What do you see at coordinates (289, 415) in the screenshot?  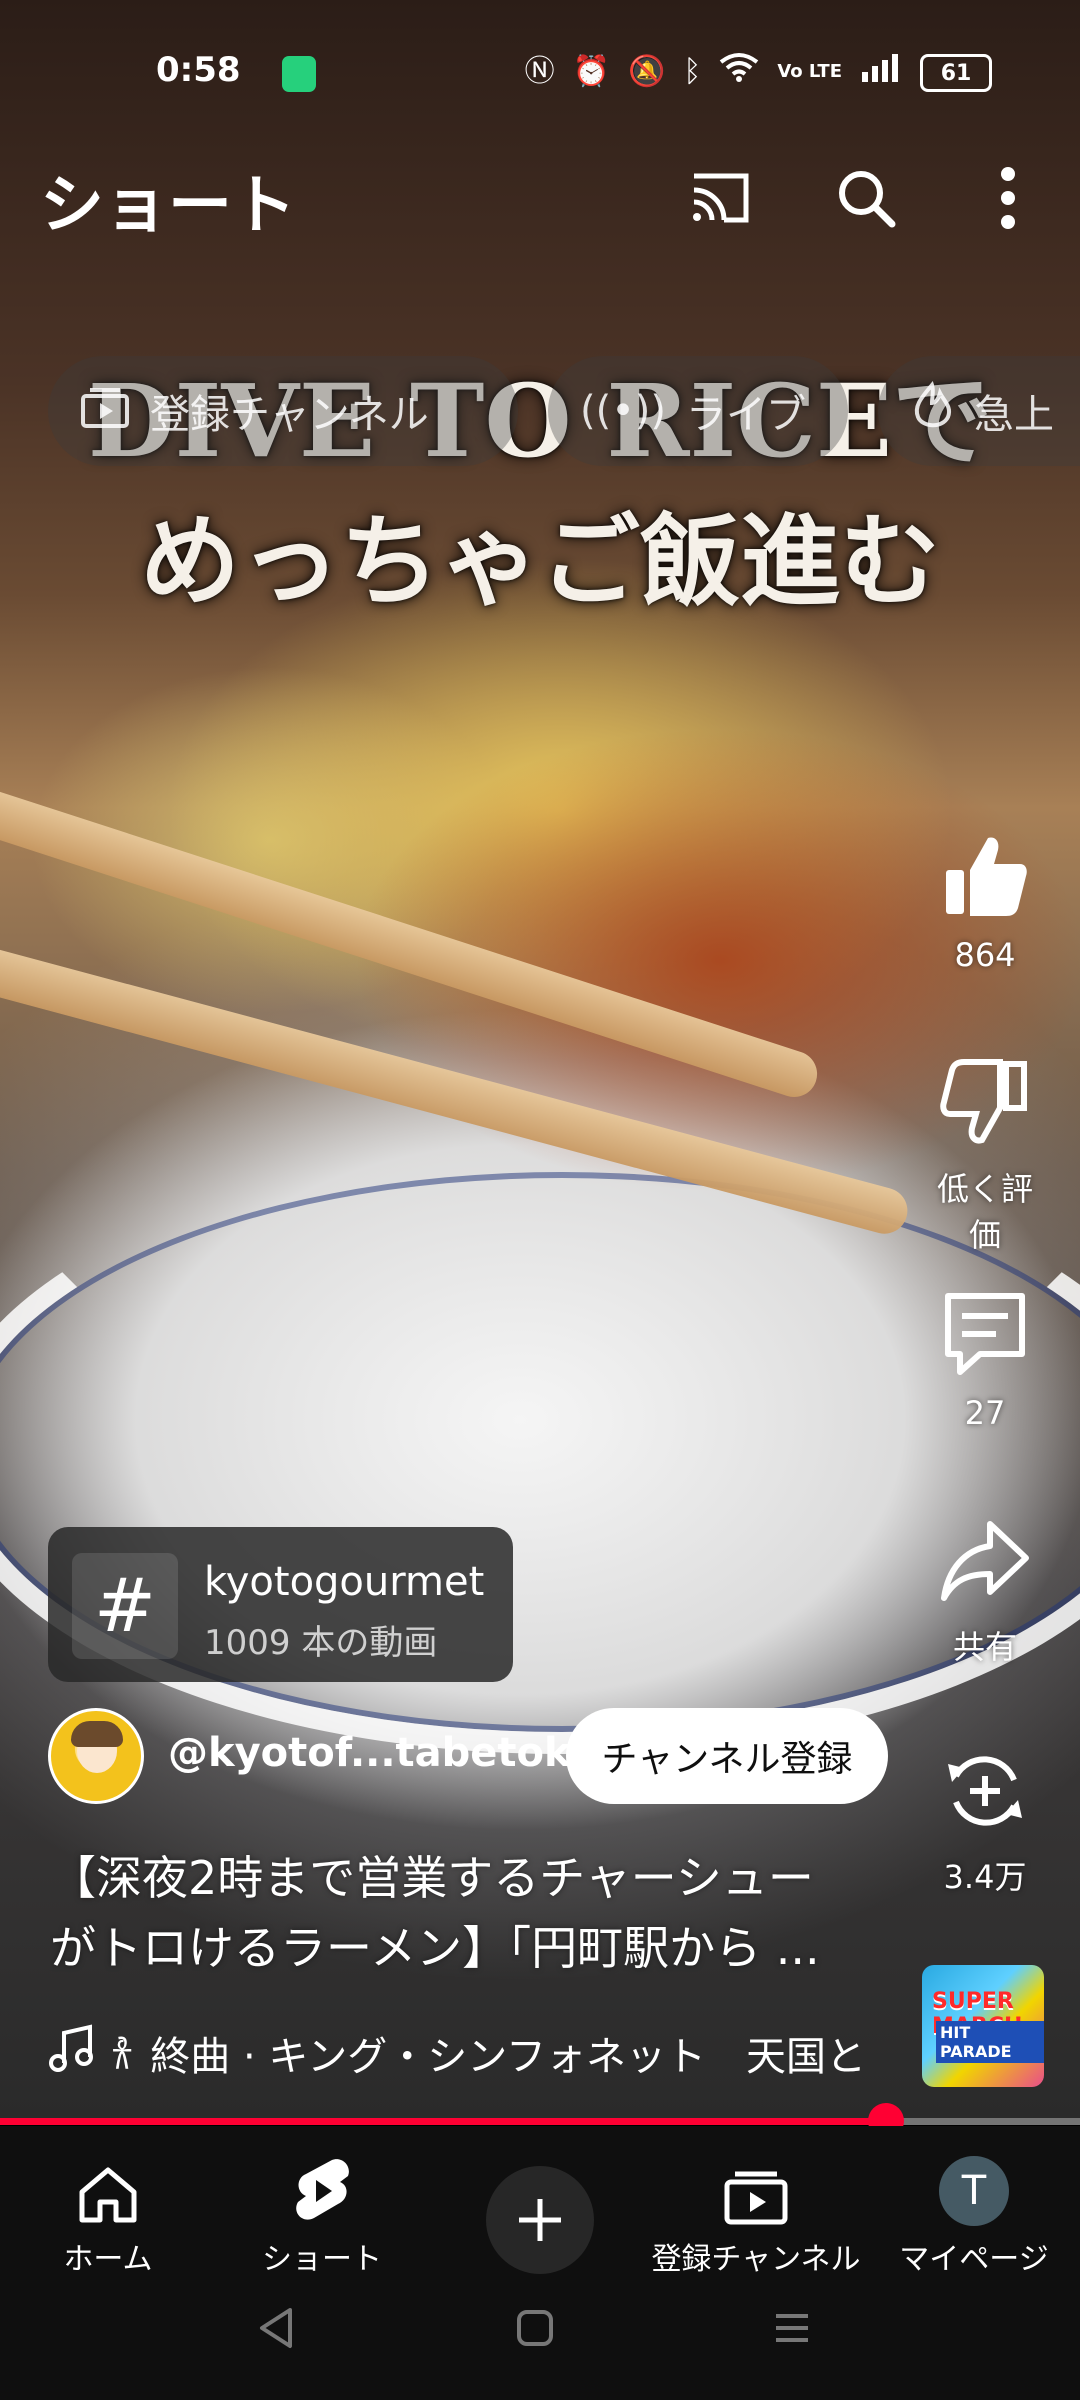 I see `chip-subscriptions-label: 登録チャンネル` at bounding box center [289, 415].